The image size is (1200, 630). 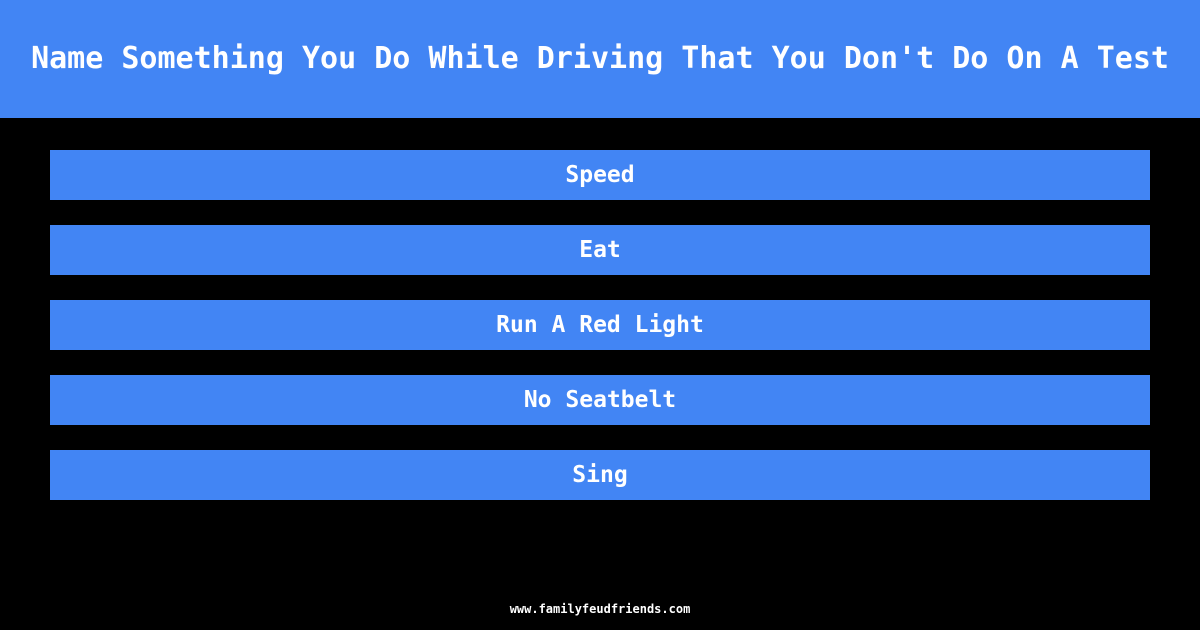 I want to click on answer-label: No Seatbelt, so click(x=600, y=399).